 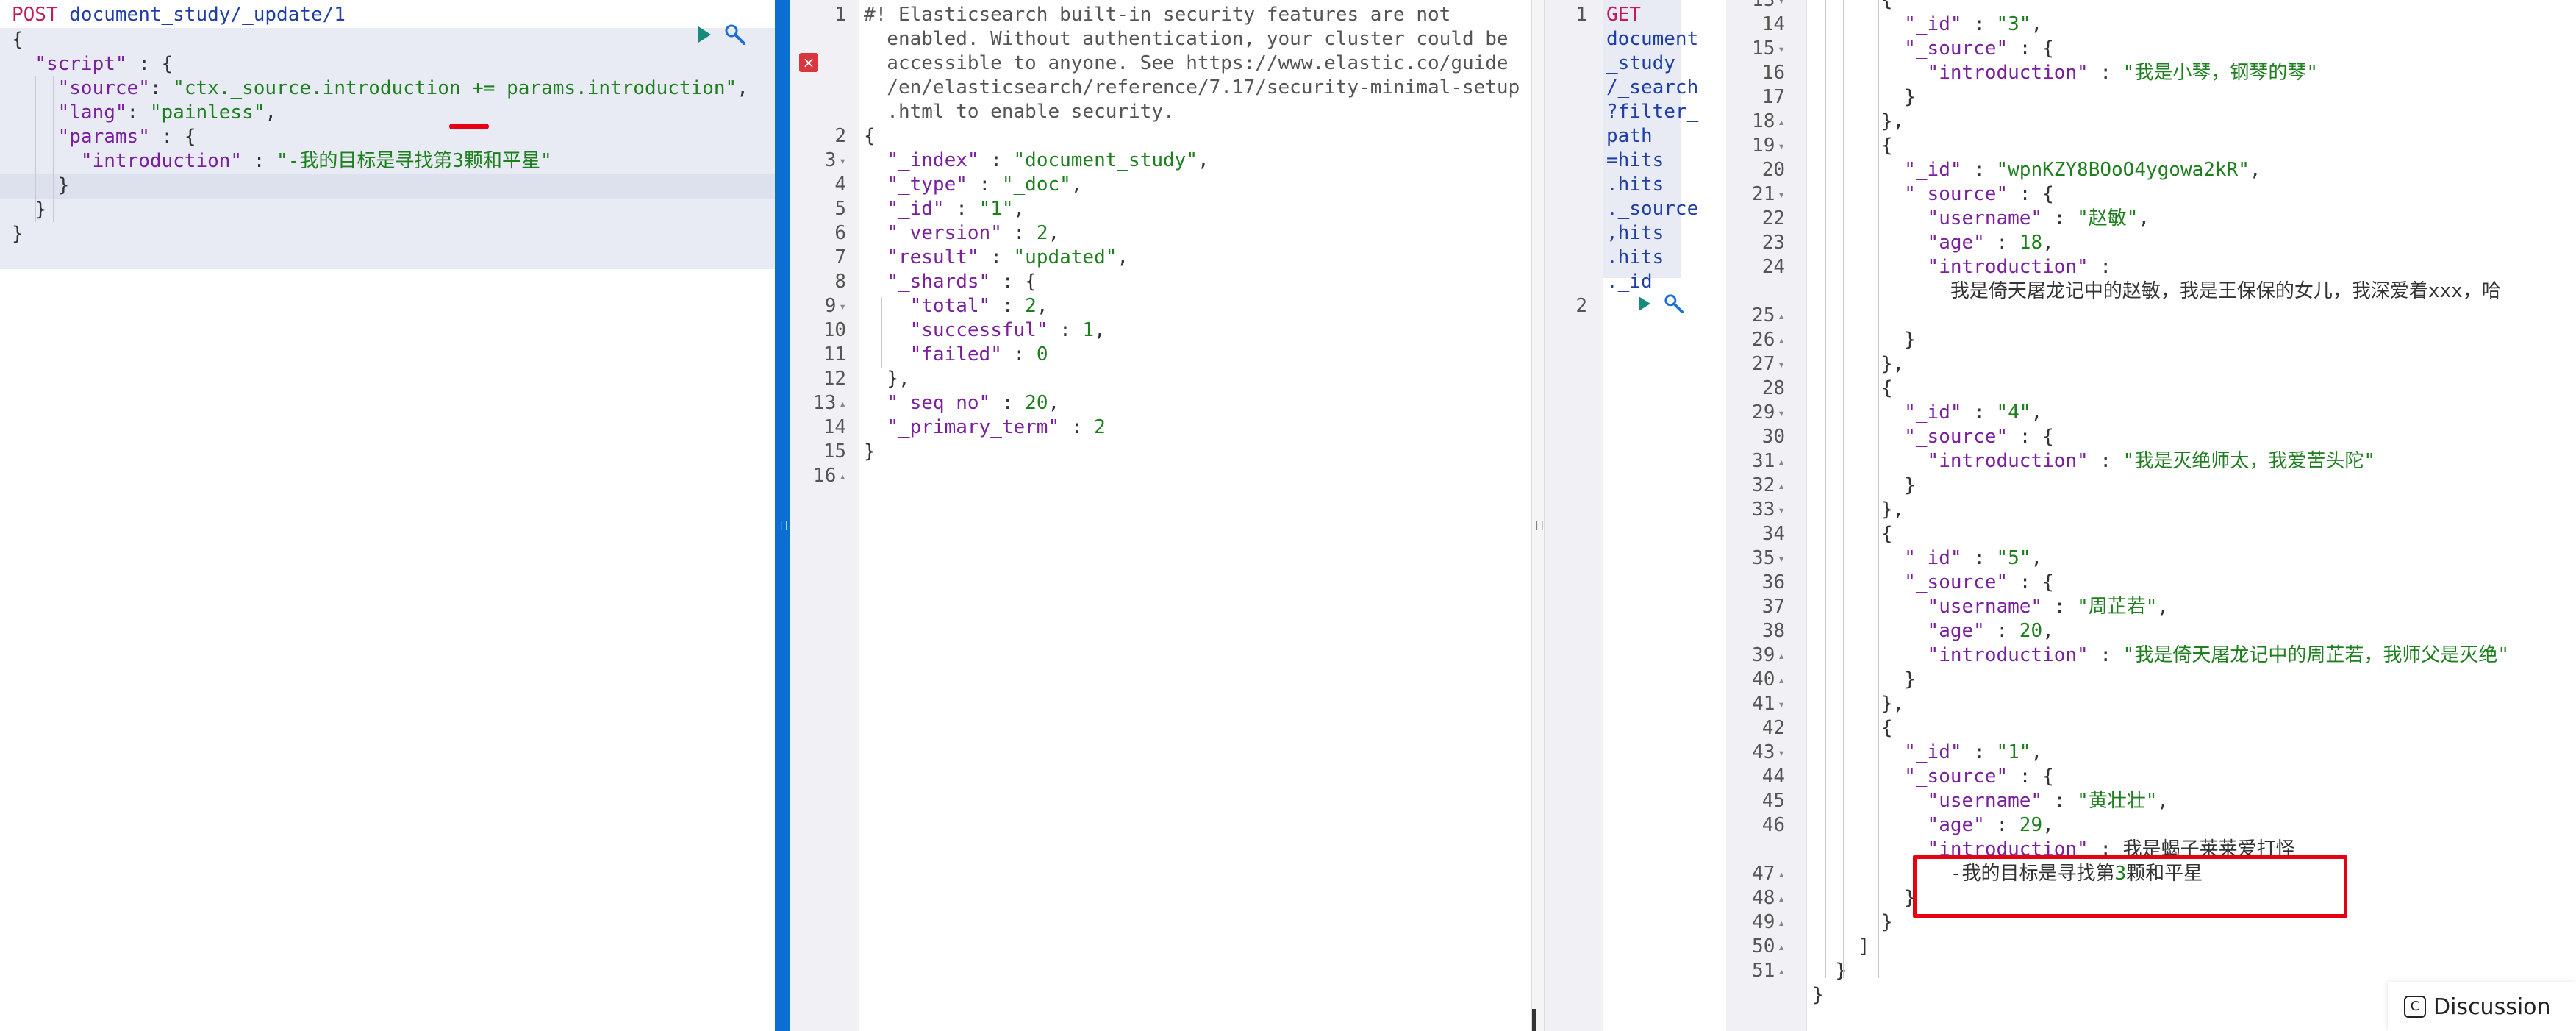 I want to click on search-response-line: 我是倚天屠龙记中的赵敏，我是王保保的女儿，我深爱着xxx，哈, so click(x=2225, y=291).